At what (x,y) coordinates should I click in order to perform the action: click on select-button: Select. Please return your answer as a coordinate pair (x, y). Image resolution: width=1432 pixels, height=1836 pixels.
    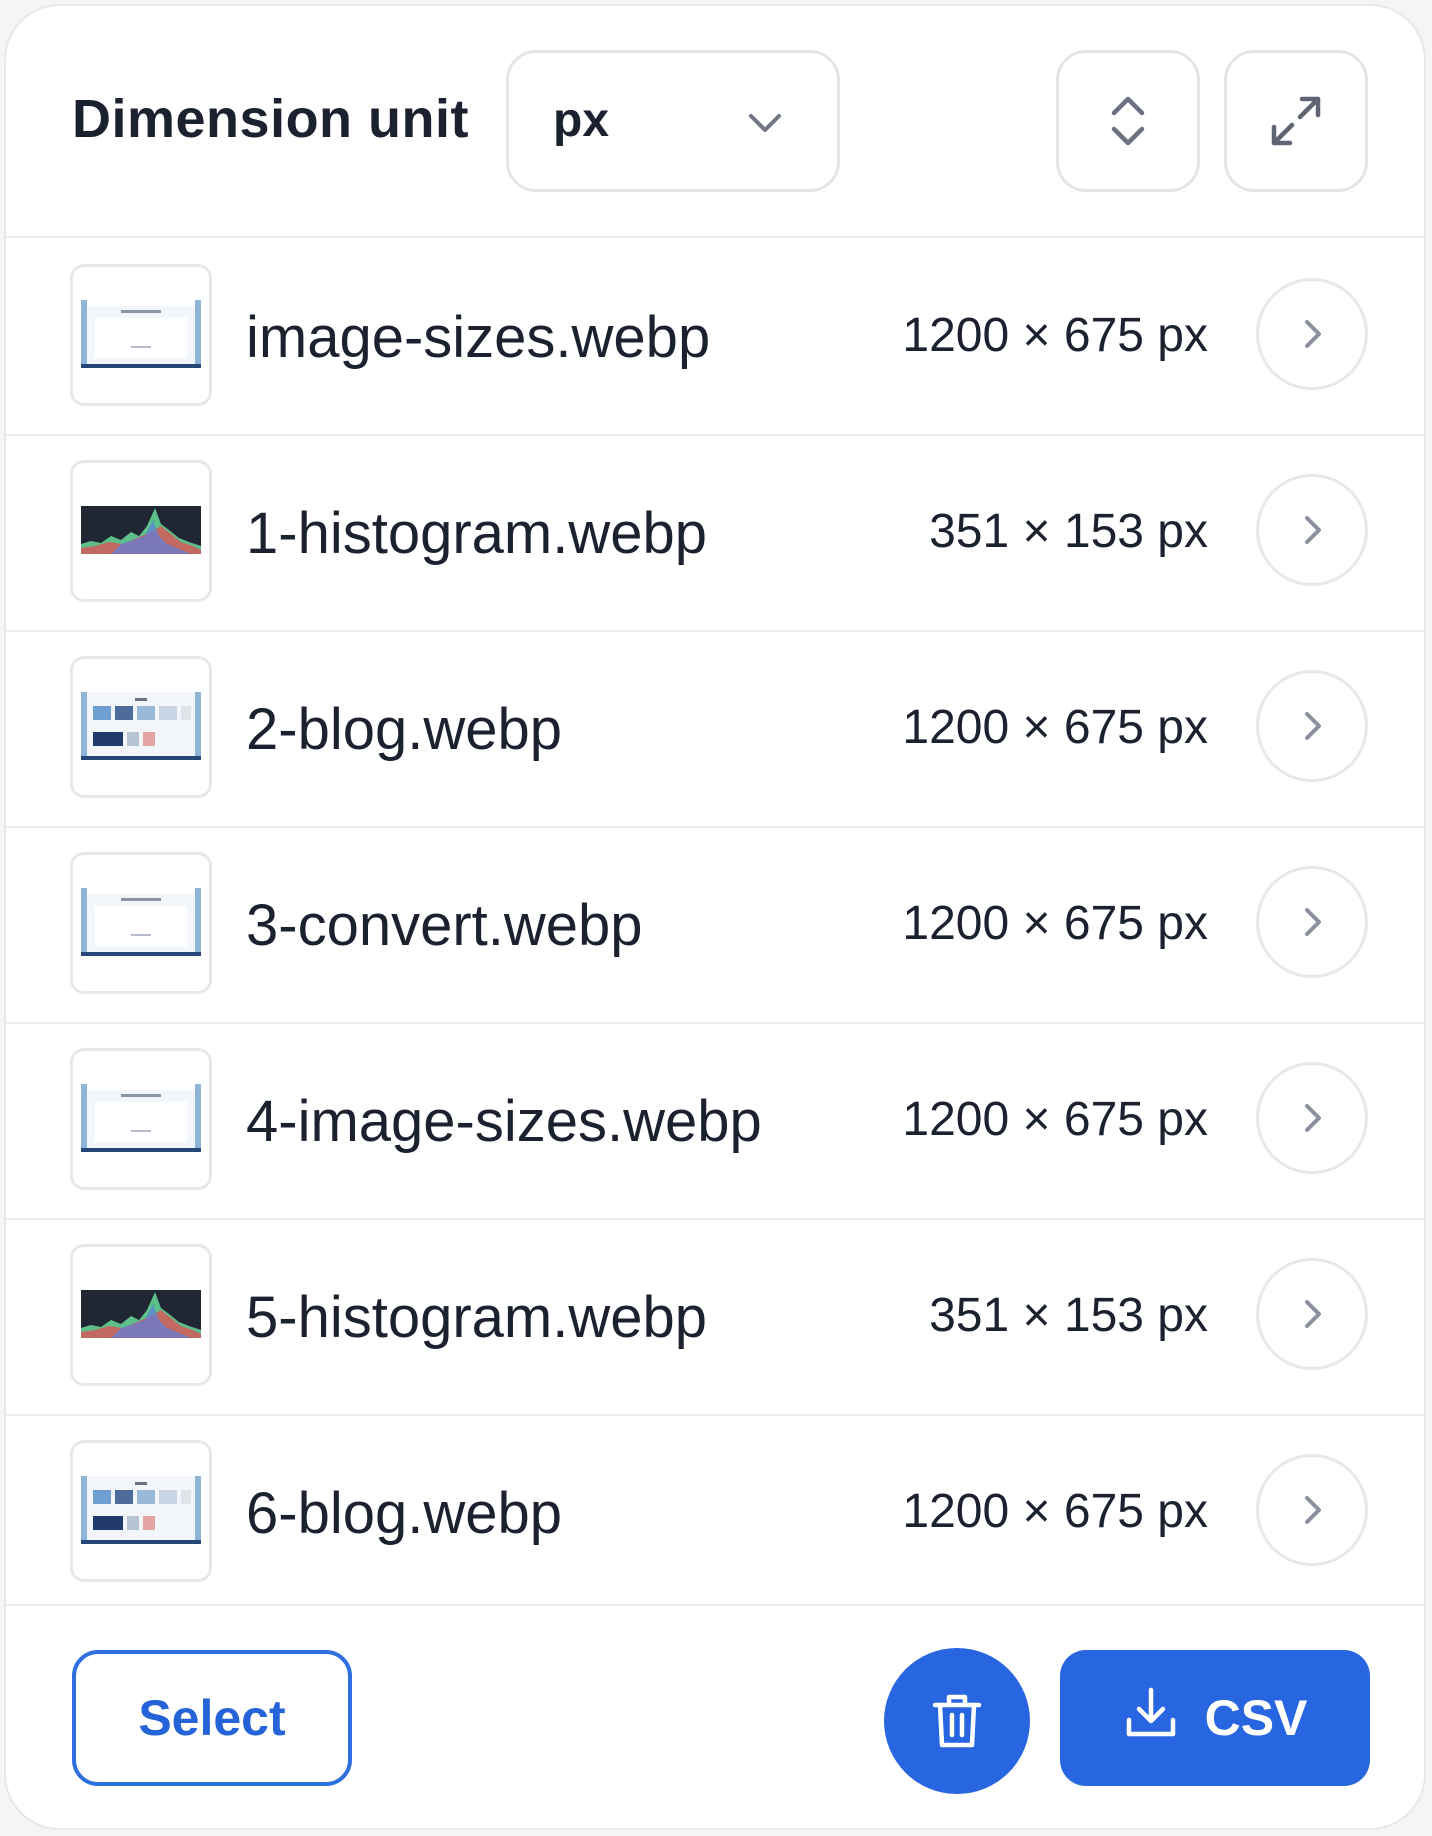
    Looking at the image, I should click on (212, 1718).